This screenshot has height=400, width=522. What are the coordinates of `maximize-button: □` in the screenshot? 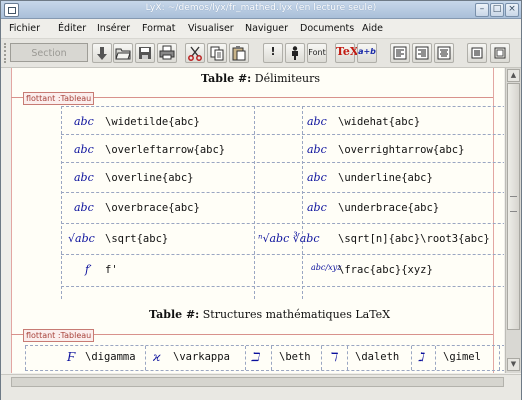 It's located at (497, 10).